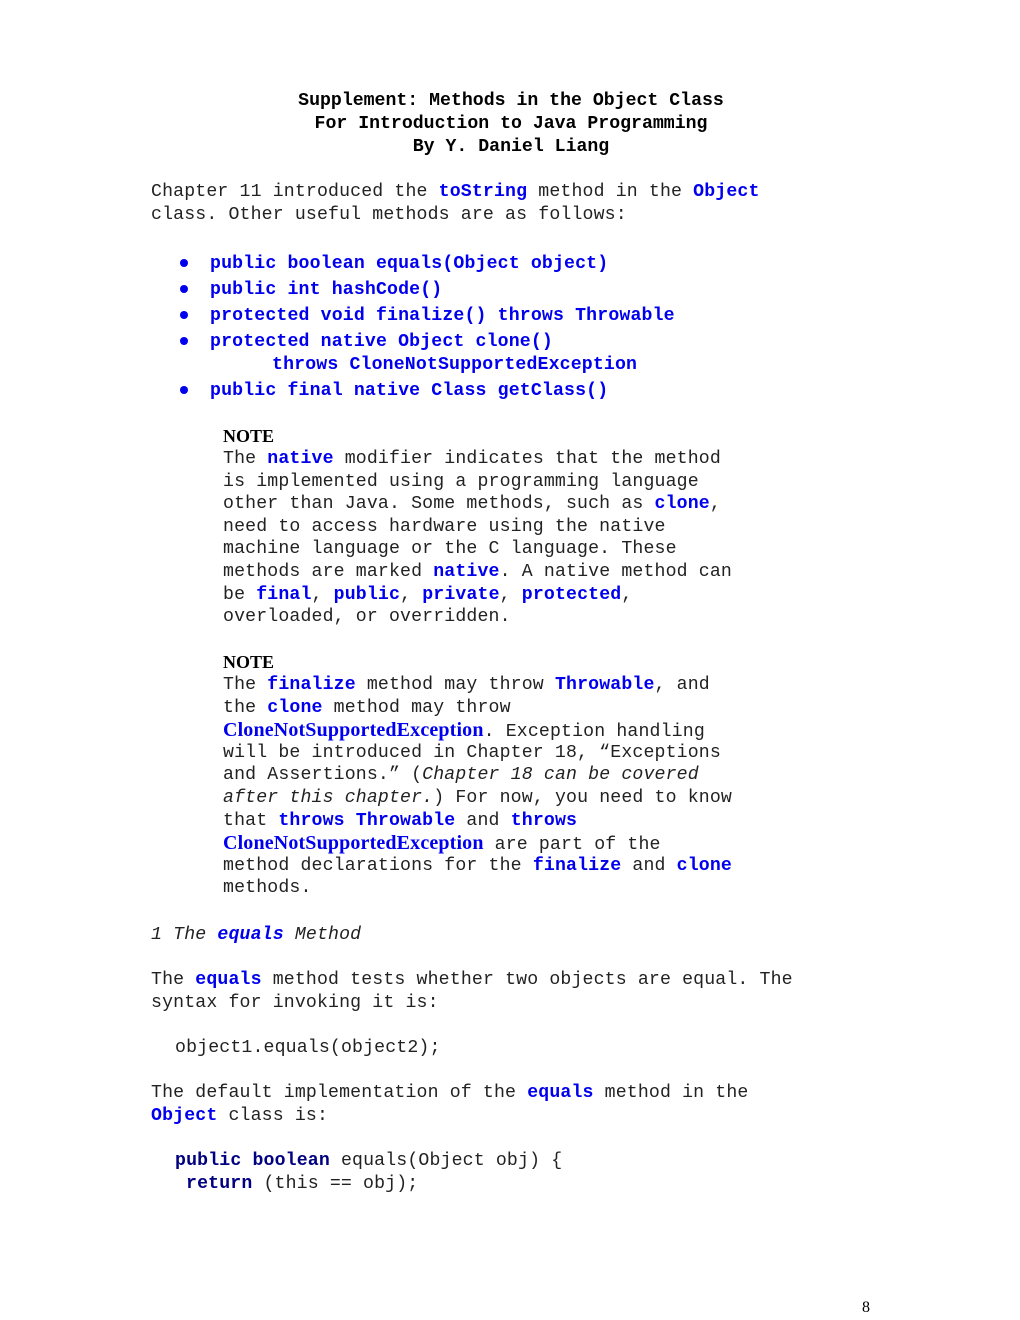  What do you see at coordinates (582, 798) in the screenshot?
I see `text-run: ) For now, you need to know` at bounding box center [582, 798].